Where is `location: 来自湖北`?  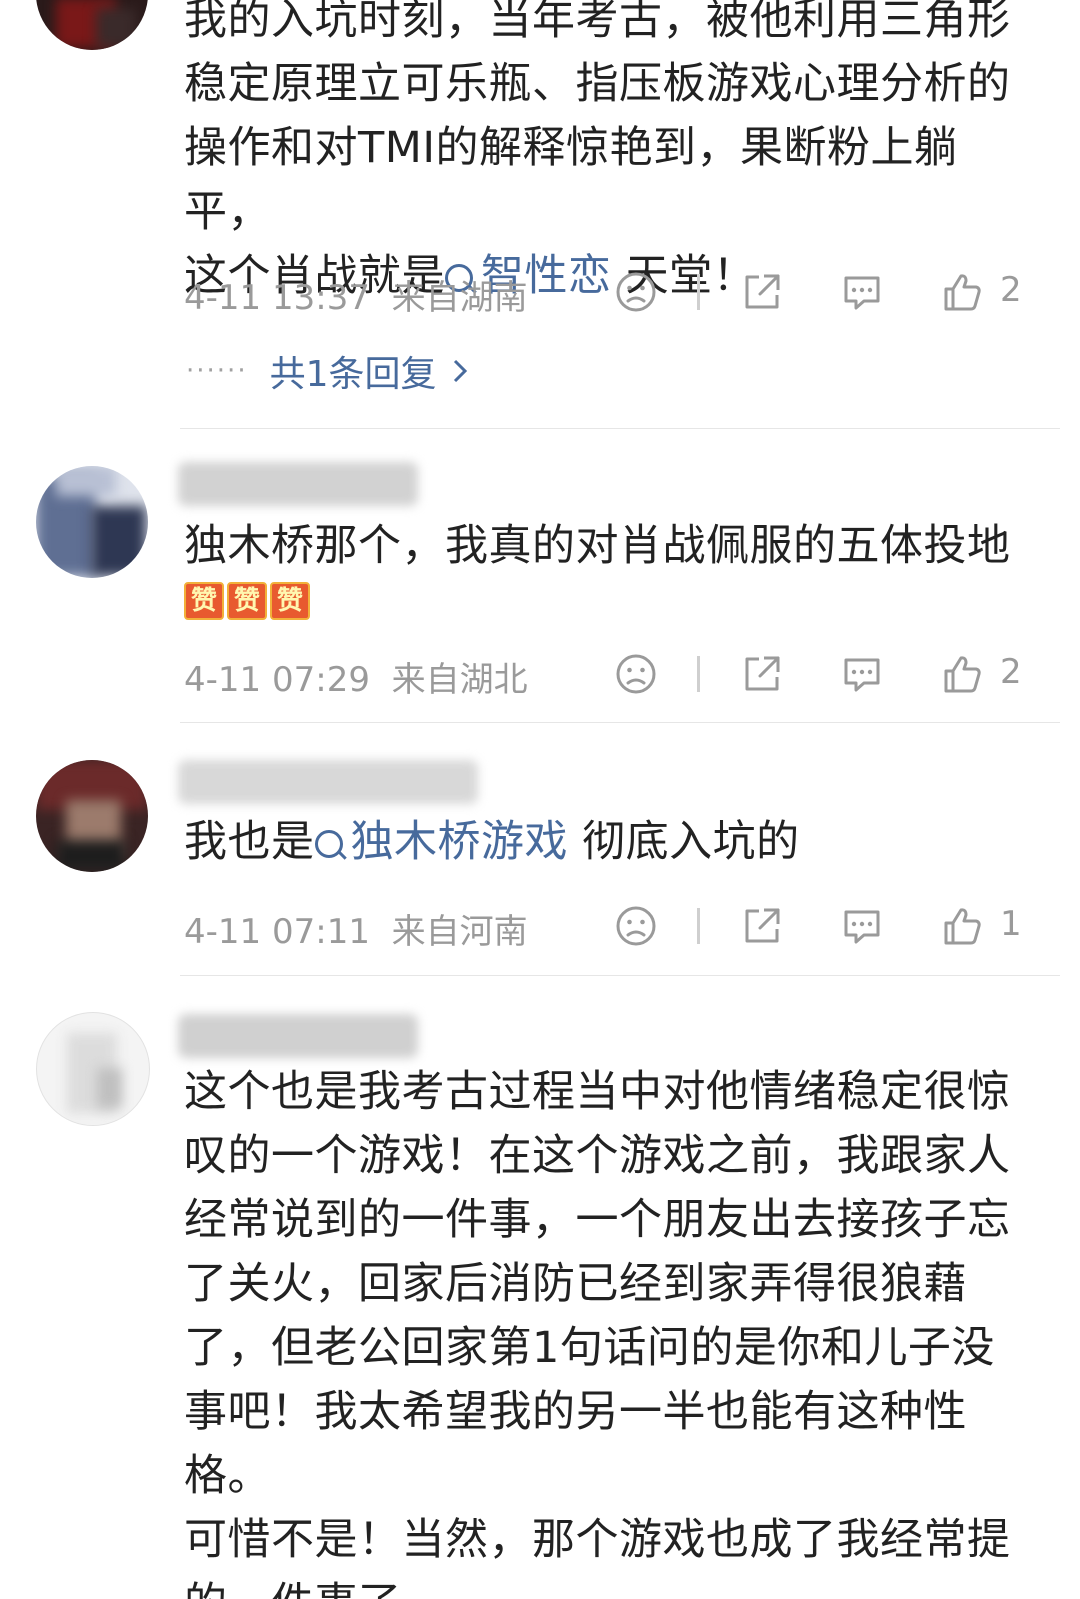
location: 来自湖北 is located at coordinates (459, 680).